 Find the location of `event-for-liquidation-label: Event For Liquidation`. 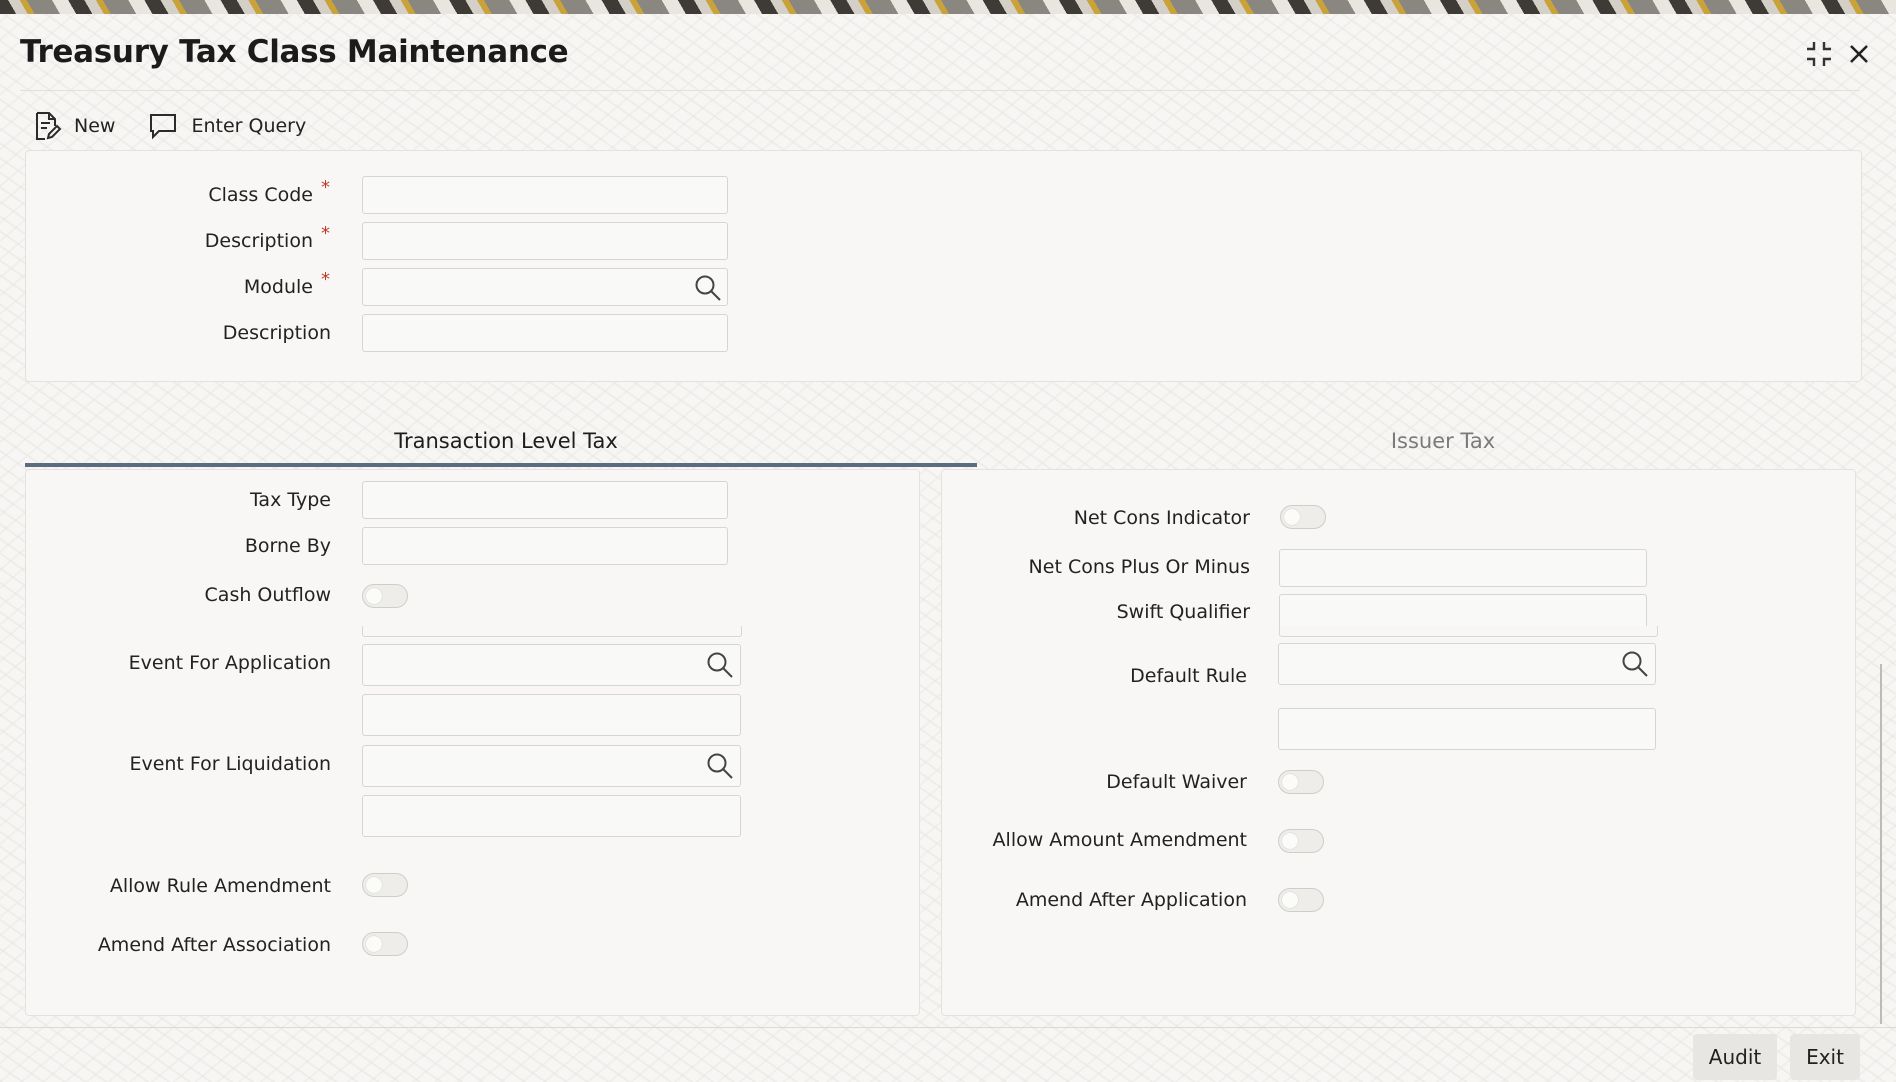

event-for-liquidation-label: Event For Liquidation is located at coordinates (230, 764).